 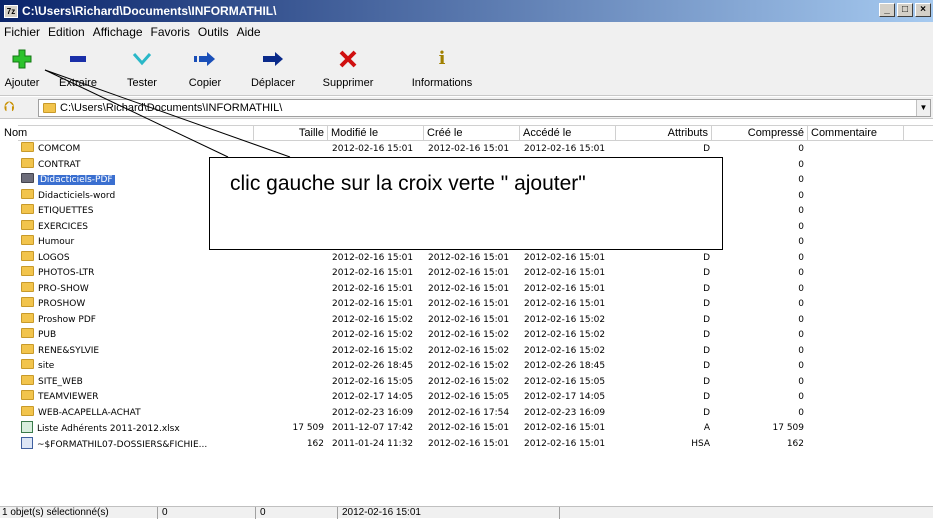 I want to click on status-selection: 1 objet(s) sélectionné(s), so click(x=79, y=513).